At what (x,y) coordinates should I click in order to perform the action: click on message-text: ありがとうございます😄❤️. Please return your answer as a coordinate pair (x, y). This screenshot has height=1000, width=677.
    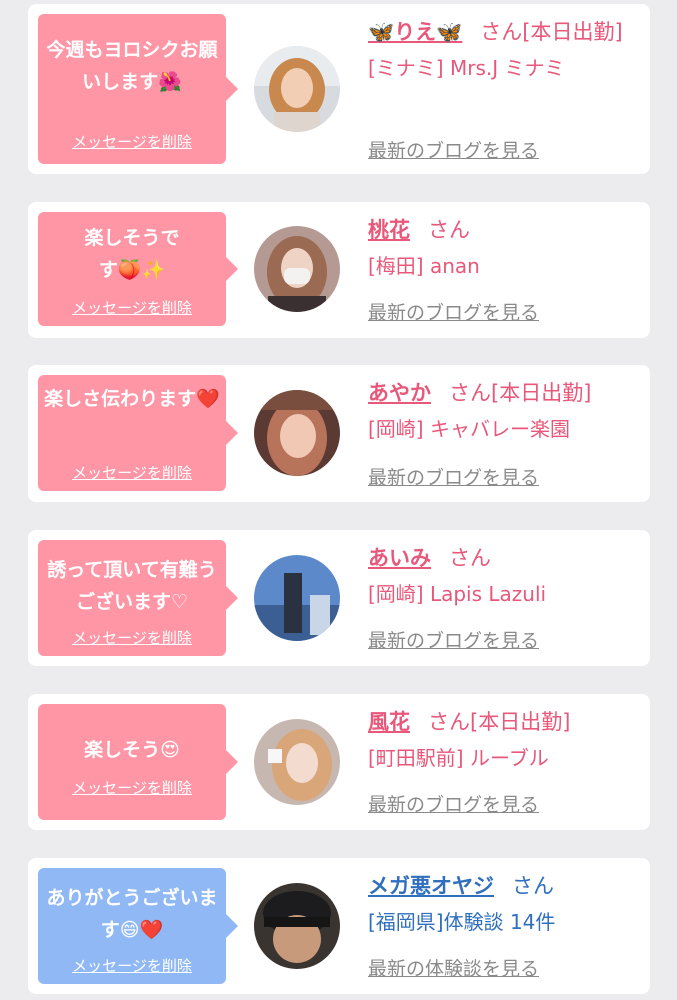
    Looking at the image, I should click on (132, 914).